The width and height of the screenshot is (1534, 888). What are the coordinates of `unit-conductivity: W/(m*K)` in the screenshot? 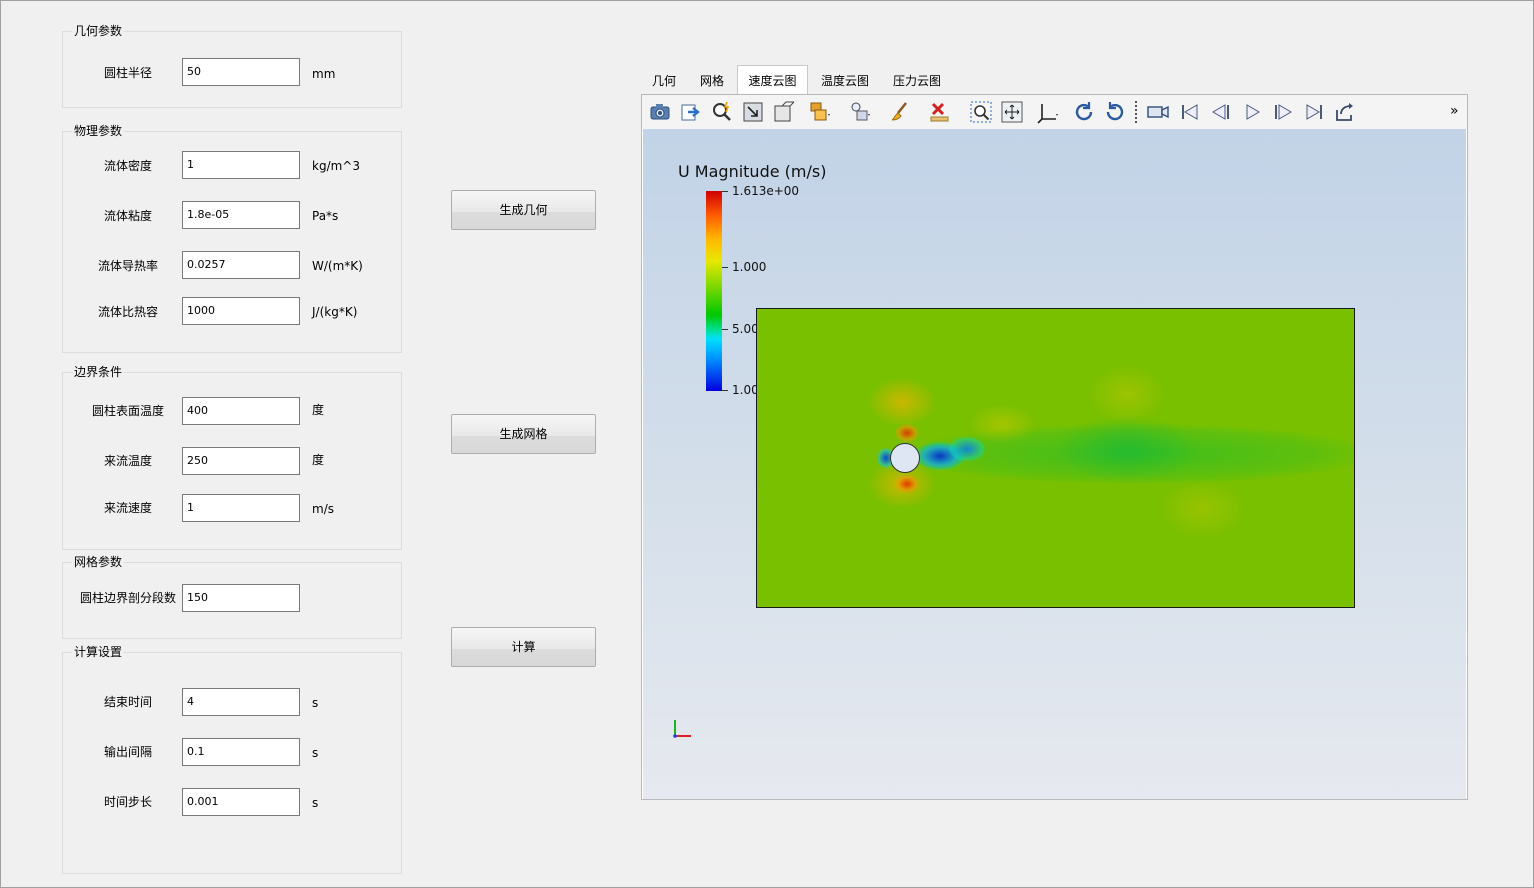 It's located at (337, 266).